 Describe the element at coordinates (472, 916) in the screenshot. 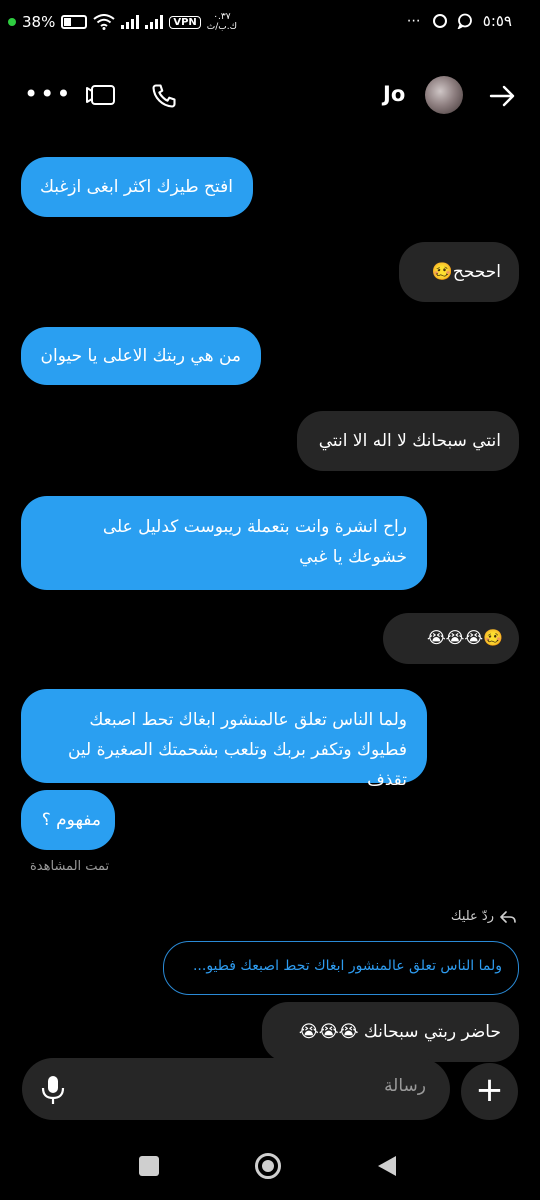

I see `reply-label-text: ردّ عليك` at that location.